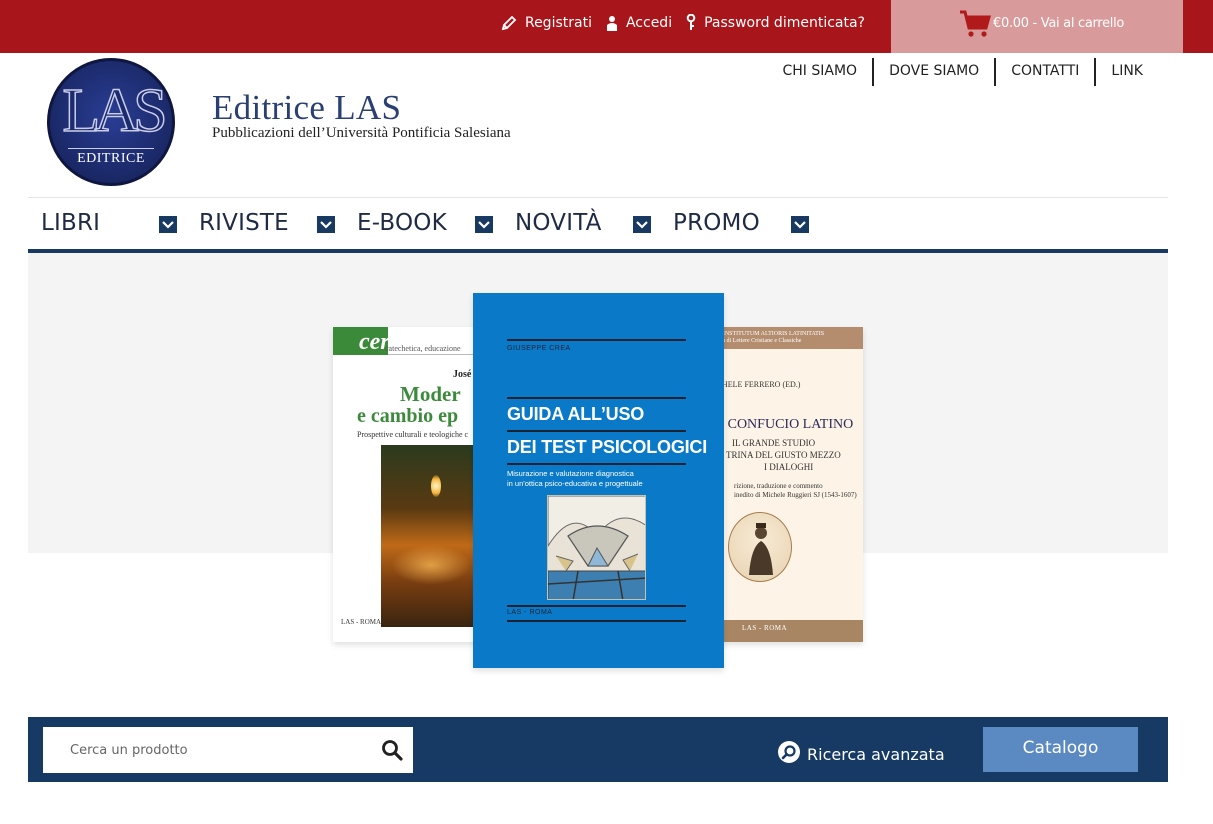  I want to click on nav-item-novita: NOVITÀ, so click(558, 223).